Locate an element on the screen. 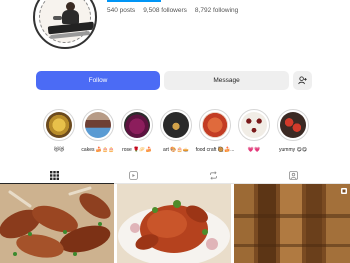  tab-tagged is located at coordinates (293, 175).